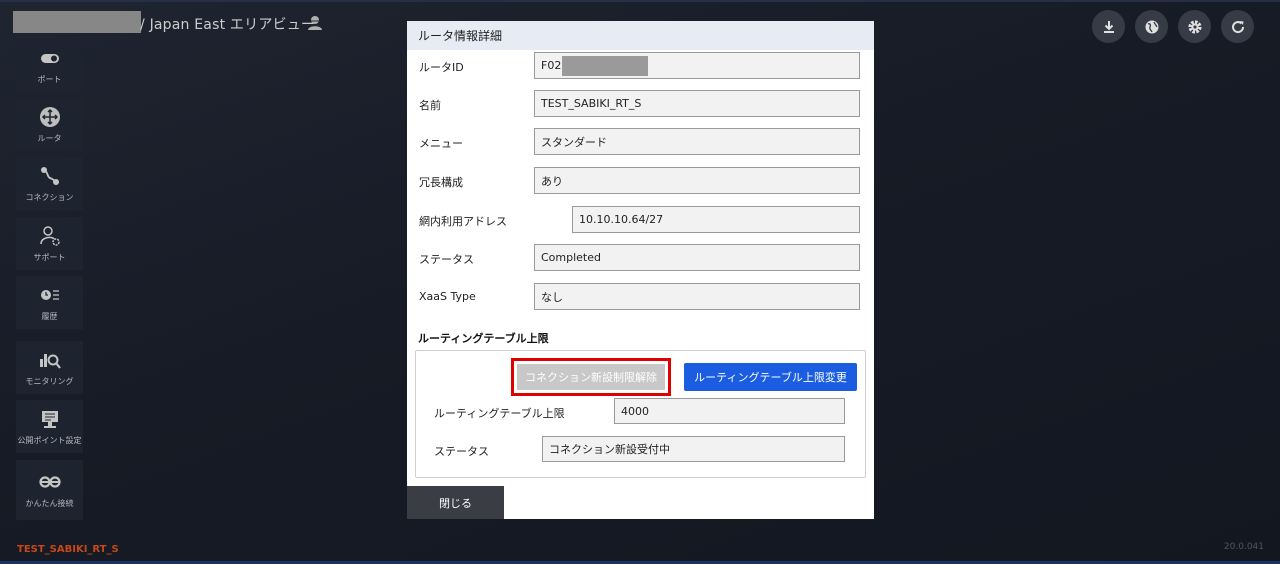  What do you see at coordinates (640, 35) in the screenshot?
I see `modal-title: ルータ情報詳細` at bounding box center [640, 35].